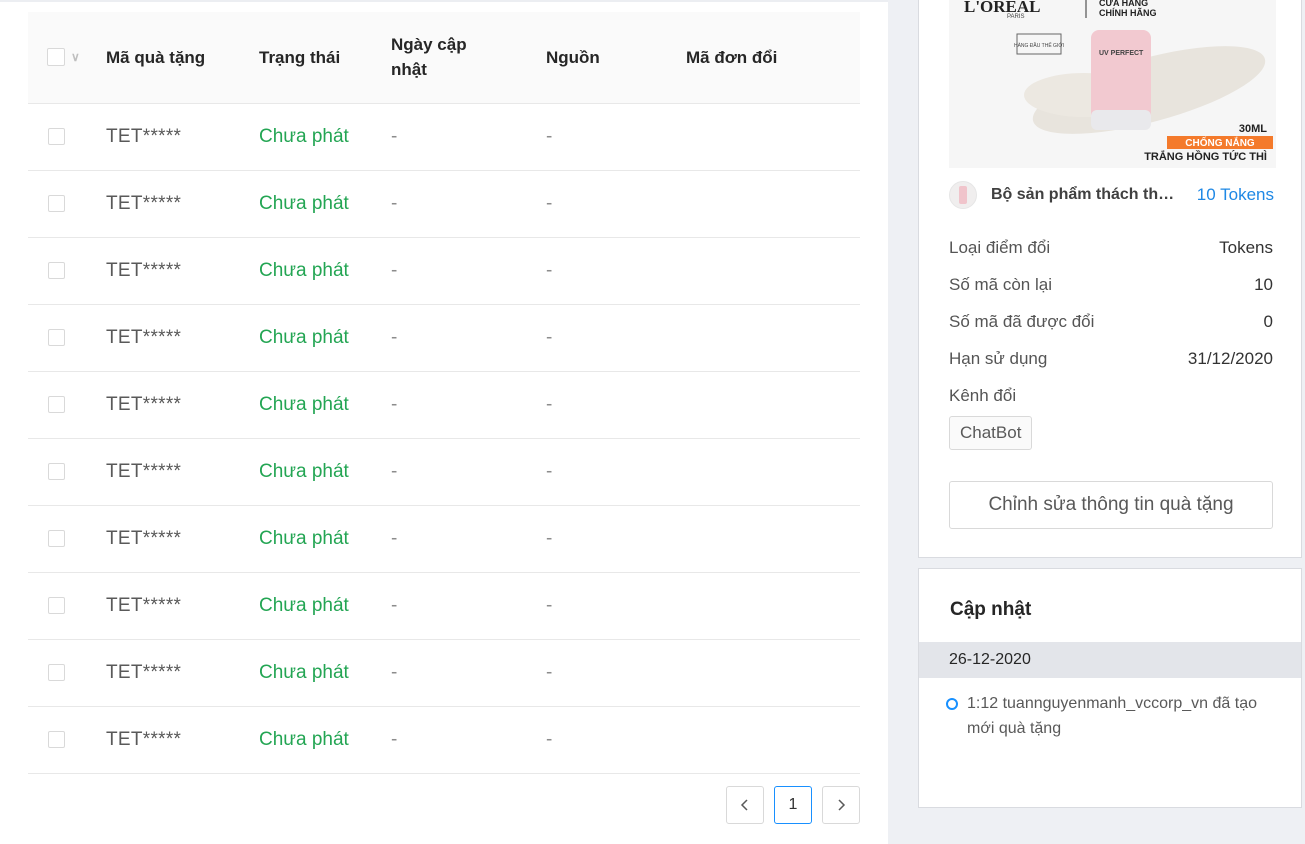  I want to click on detail-label: Hạn sử dụng, so click(998, 358).